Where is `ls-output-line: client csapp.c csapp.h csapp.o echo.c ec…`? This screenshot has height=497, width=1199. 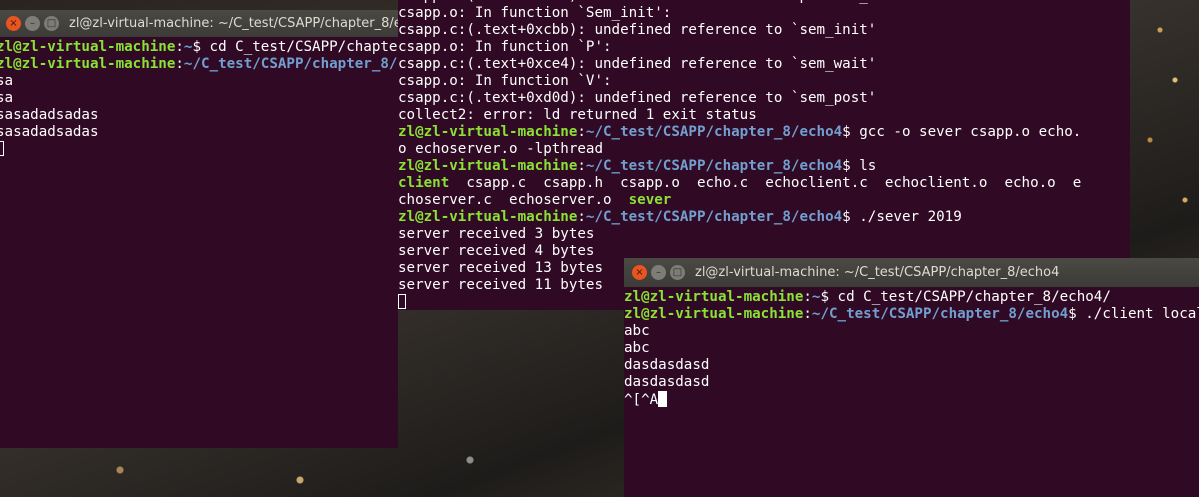 ls-output-line: client csapp.c csapp.h csapp.o echo.c ec… is located at coordinates (764, 183).